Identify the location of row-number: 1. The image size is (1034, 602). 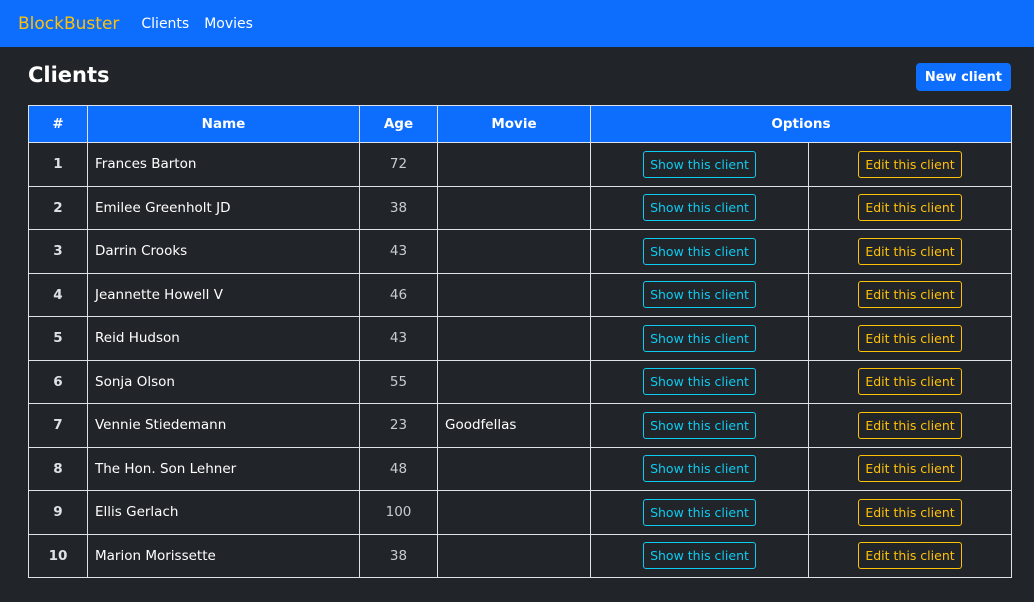
(58, 164).